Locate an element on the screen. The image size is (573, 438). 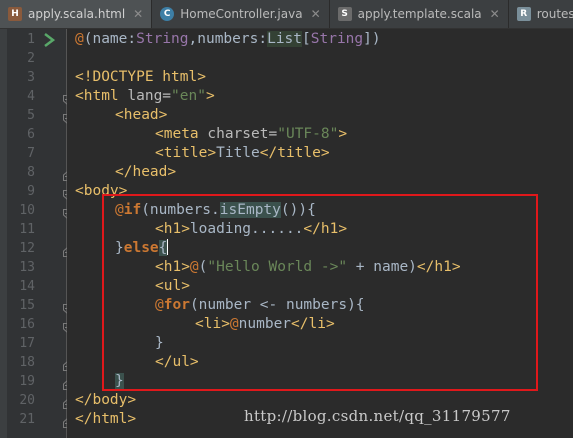
line-number: 5 is located at coordinates (31, 115).